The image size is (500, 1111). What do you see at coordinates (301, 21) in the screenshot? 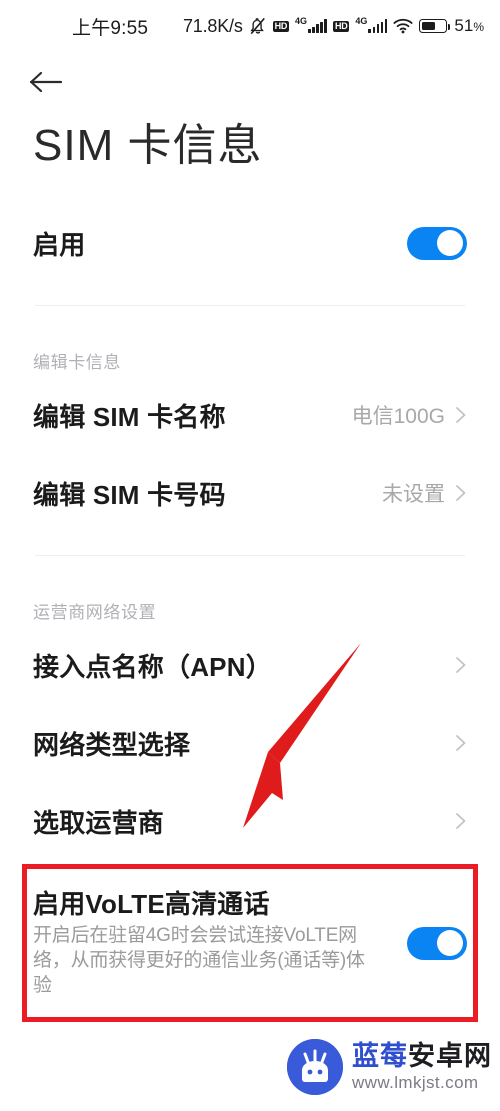
I see `network-type-sim1: 4G` at bounding box center [301, 21].